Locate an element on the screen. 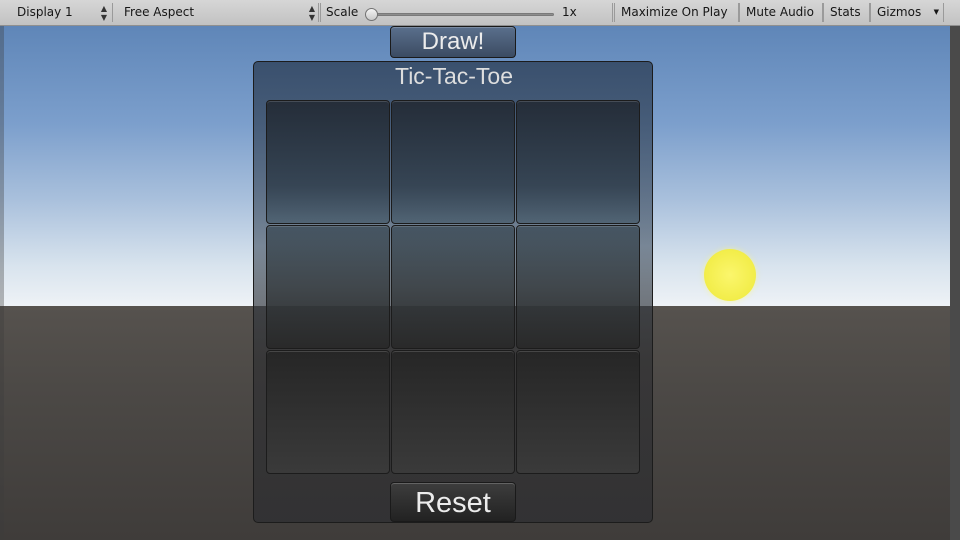 The width and height of the screenshot is (960, 540). display-dropdown: Display 1 ▲ ▼ is located at coordinates (61, 12).